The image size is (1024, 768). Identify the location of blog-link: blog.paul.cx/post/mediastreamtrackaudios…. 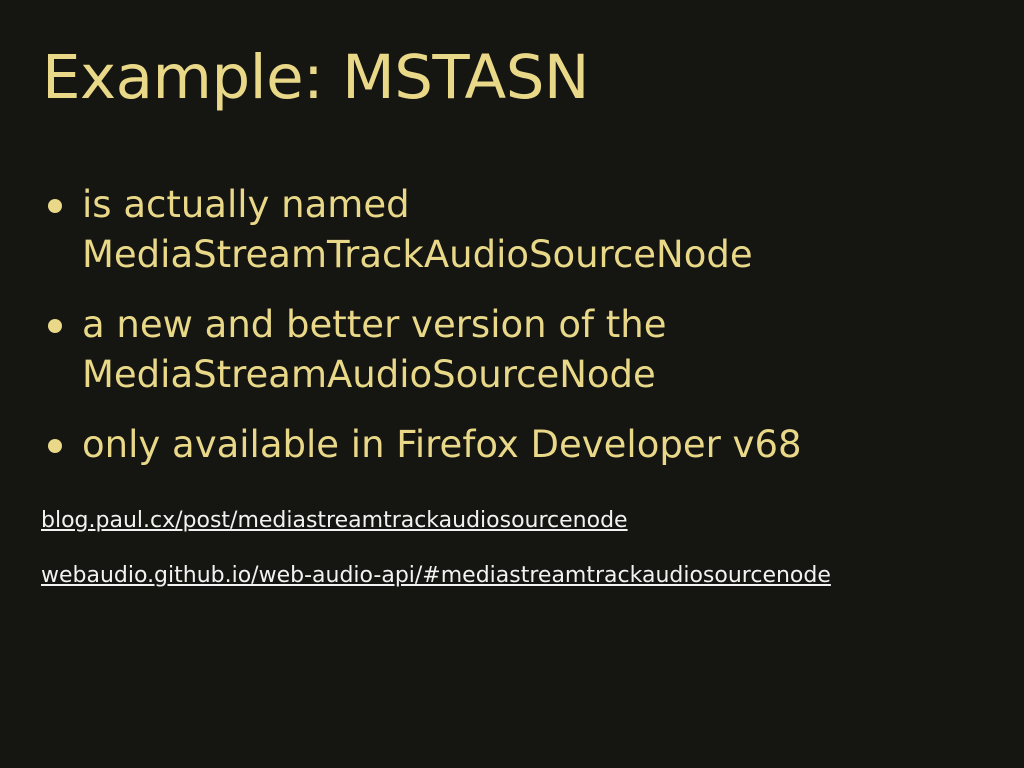
(334, 521).